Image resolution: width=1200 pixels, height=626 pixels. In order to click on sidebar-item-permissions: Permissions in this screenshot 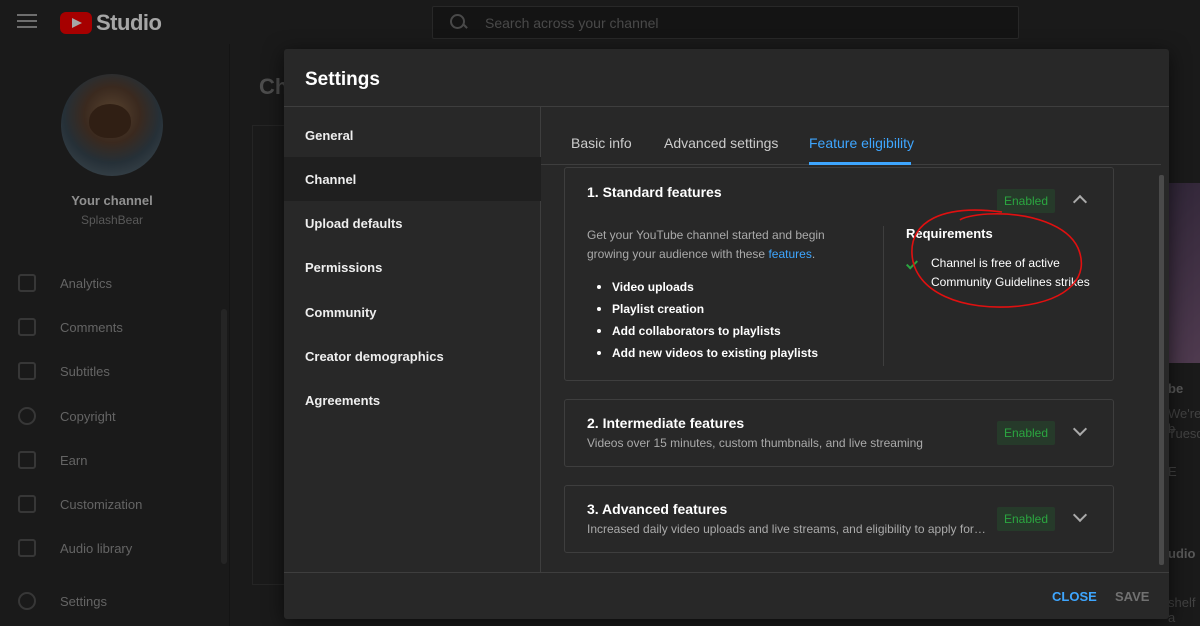, I will do `click(412, 267)`.